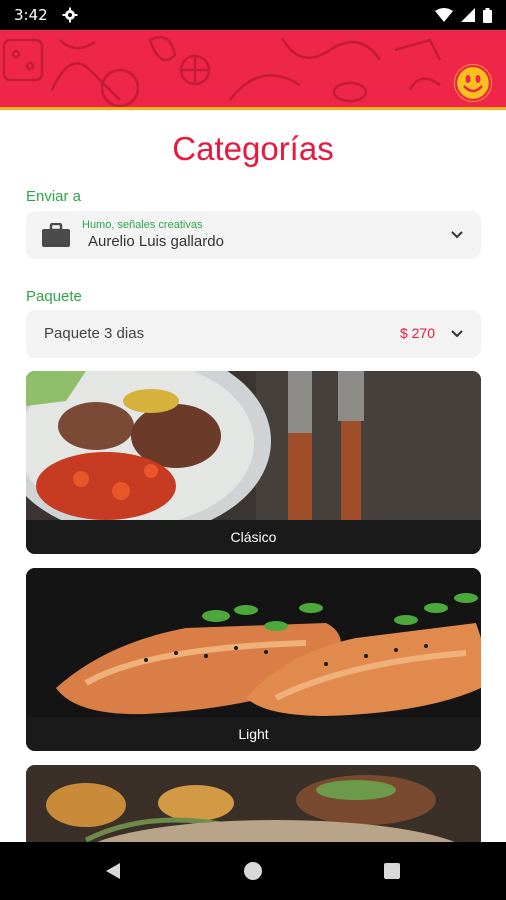  I want to click on category-label: Clásico, so click(253, 537).